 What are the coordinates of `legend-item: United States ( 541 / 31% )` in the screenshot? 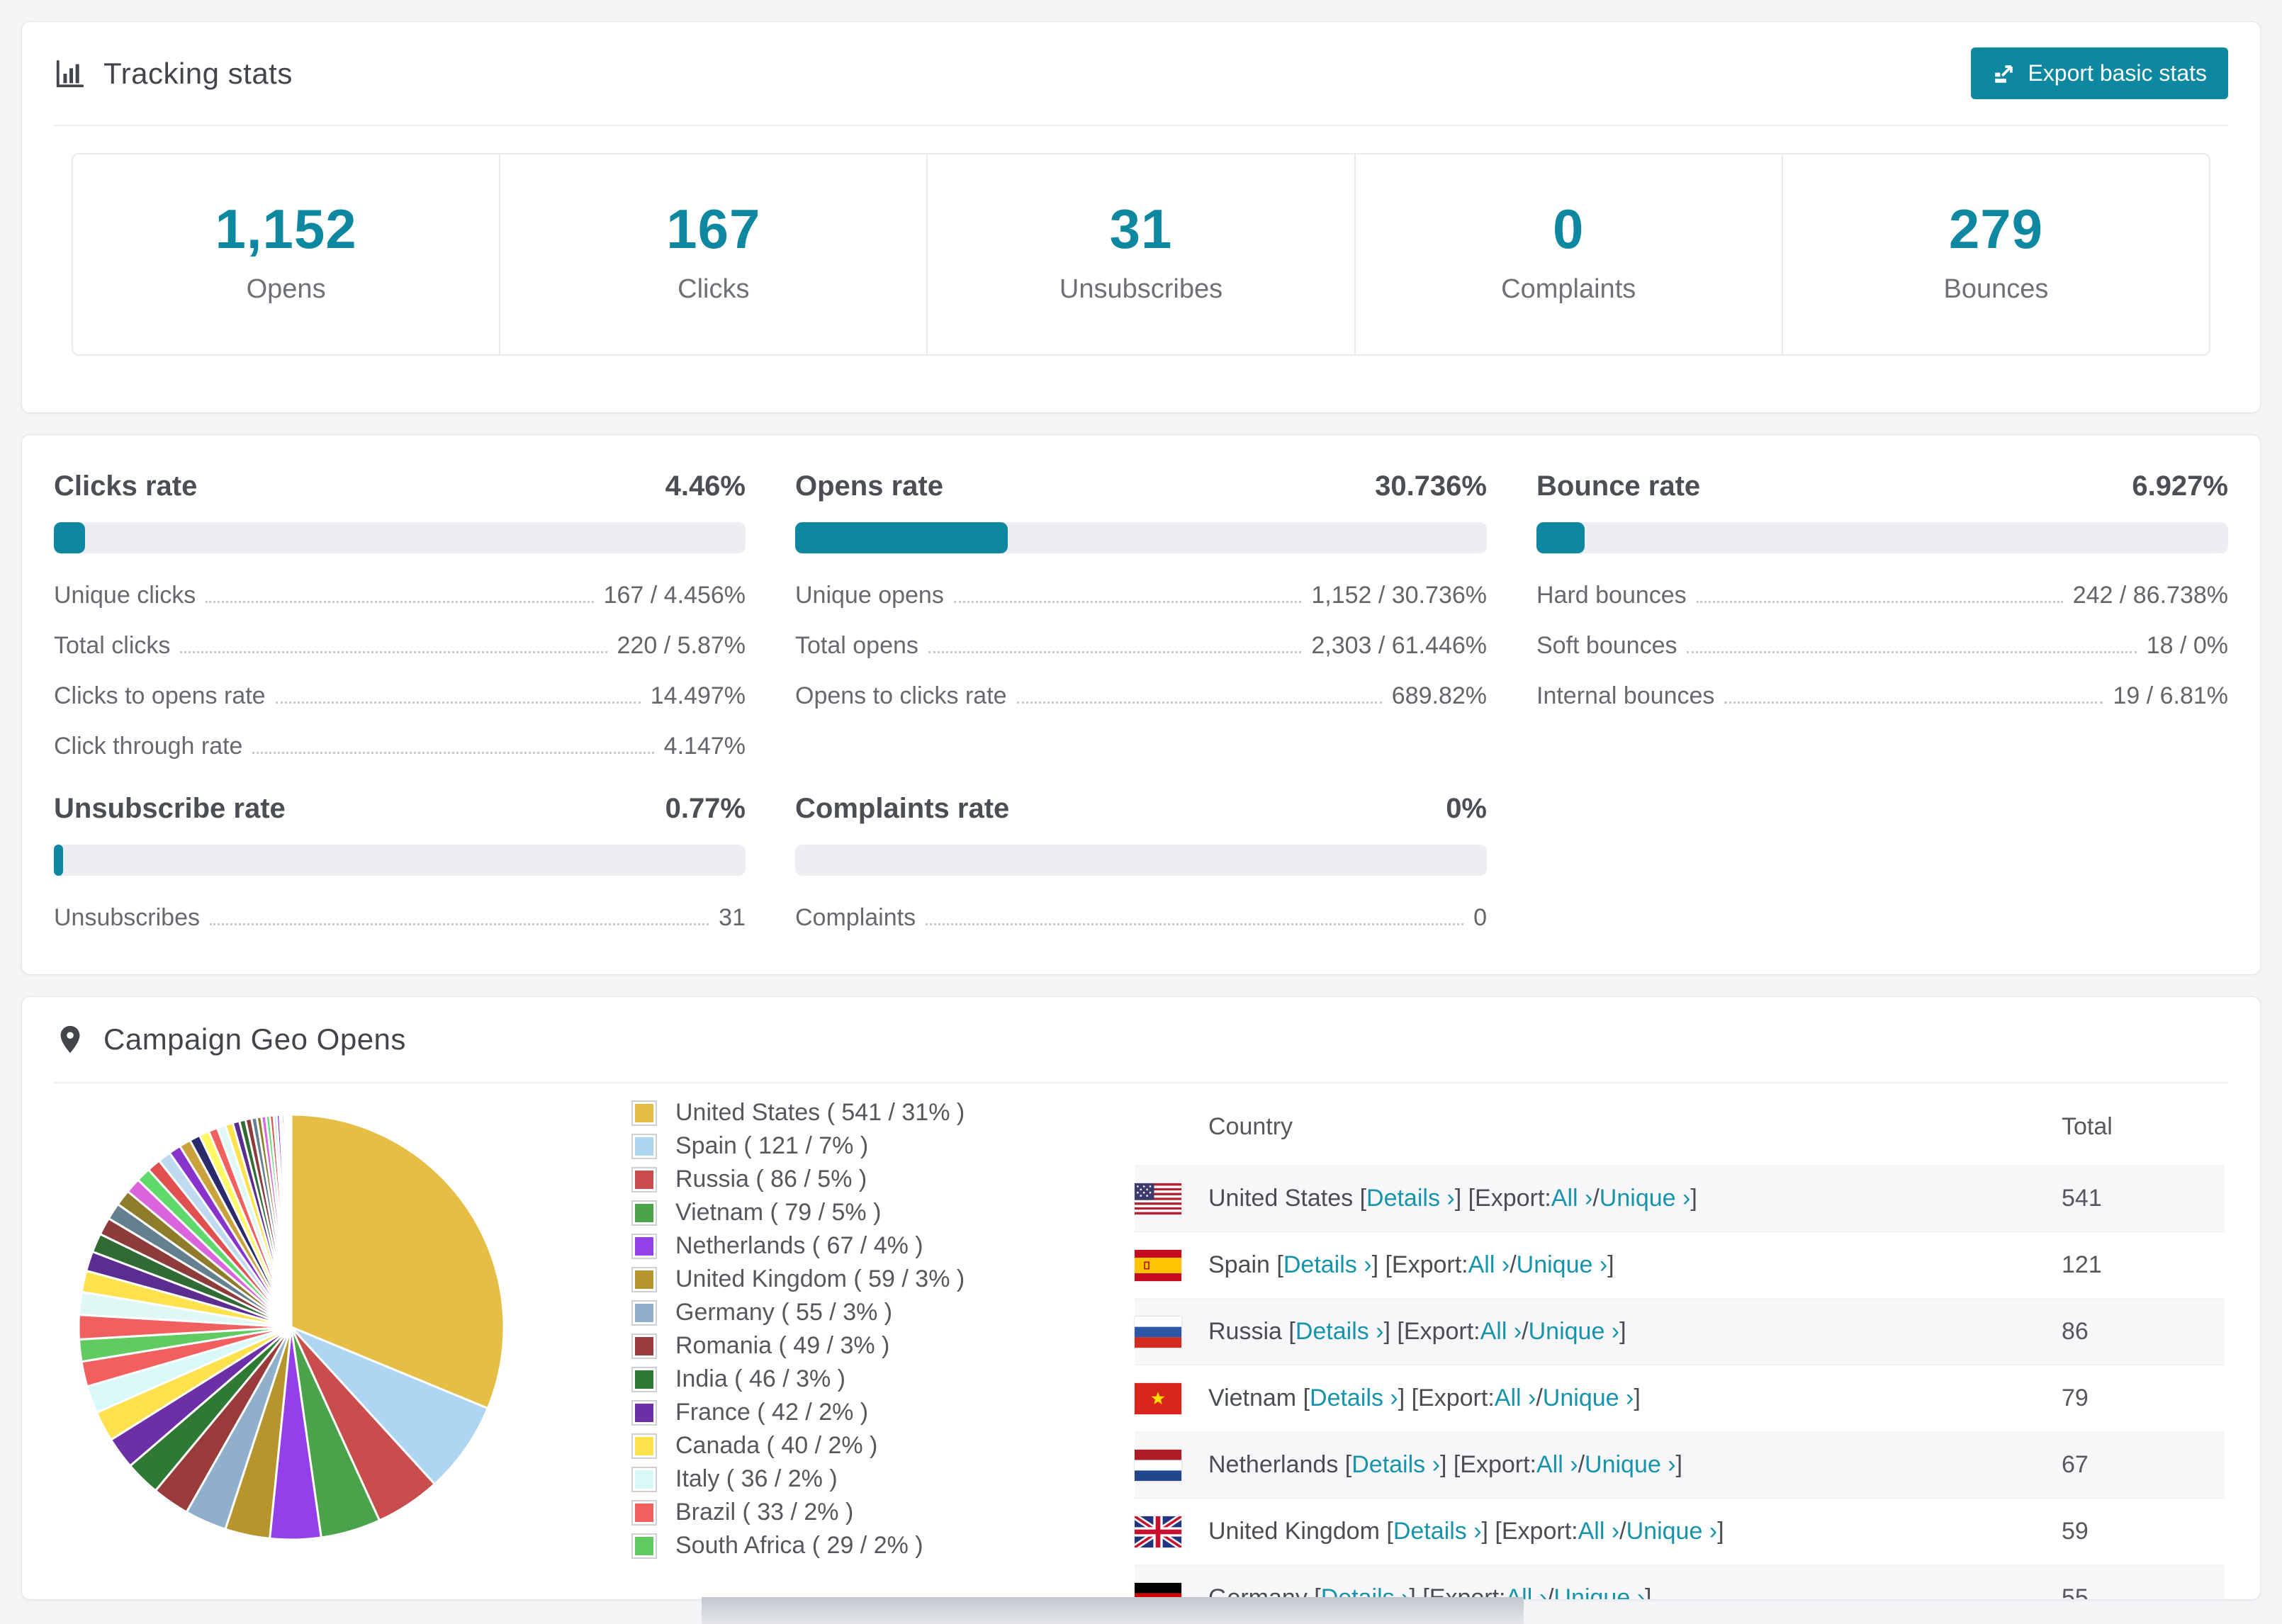 It's located at (844, 1113).